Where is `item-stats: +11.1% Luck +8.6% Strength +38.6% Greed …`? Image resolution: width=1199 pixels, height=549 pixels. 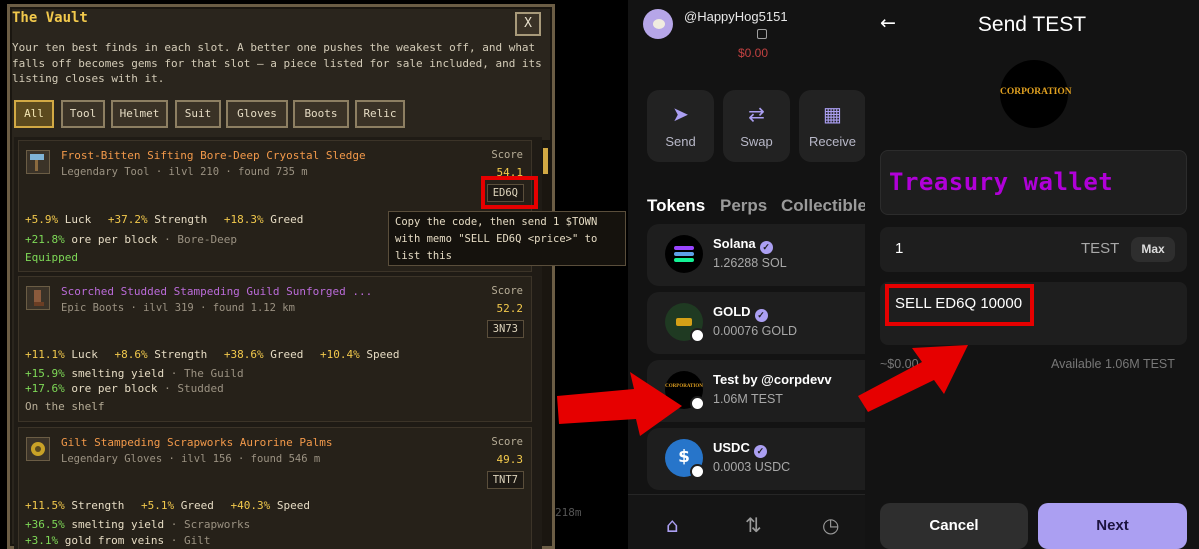 item-stats: +11.1% Luck +8.6% Strength +38.6% Greed … is located at coordinates (217, 354).